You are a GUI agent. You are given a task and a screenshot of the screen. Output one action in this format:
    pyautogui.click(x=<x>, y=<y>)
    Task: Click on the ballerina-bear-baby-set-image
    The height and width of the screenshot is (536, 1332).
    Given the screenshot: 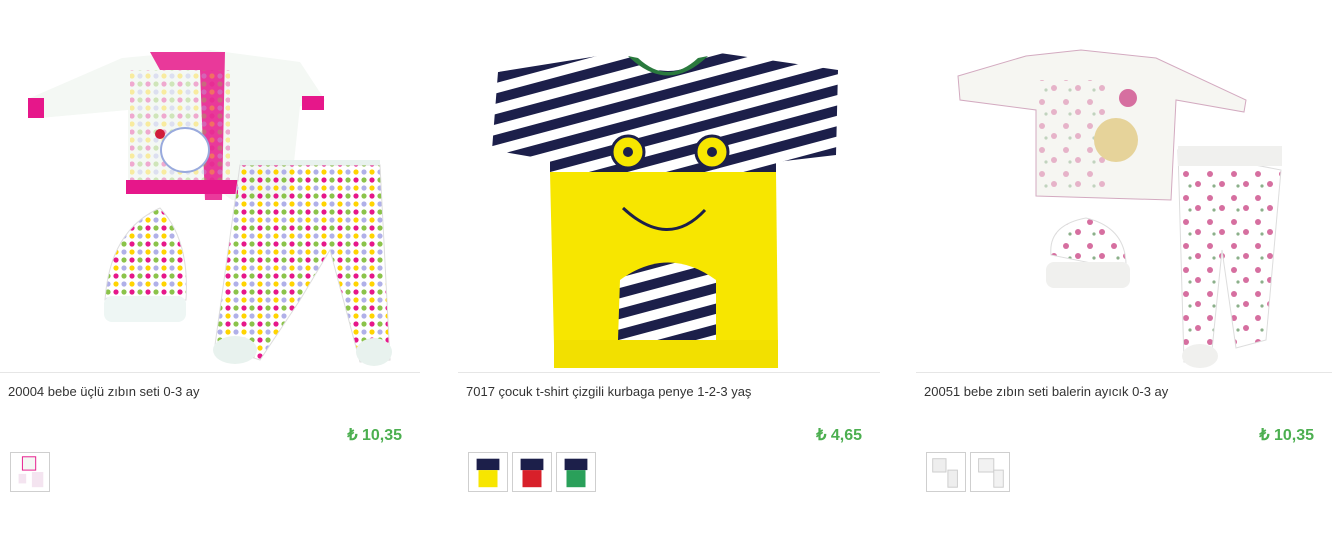 What is the action you would take?
    pyautogui.click(x=1119, y=208)
    